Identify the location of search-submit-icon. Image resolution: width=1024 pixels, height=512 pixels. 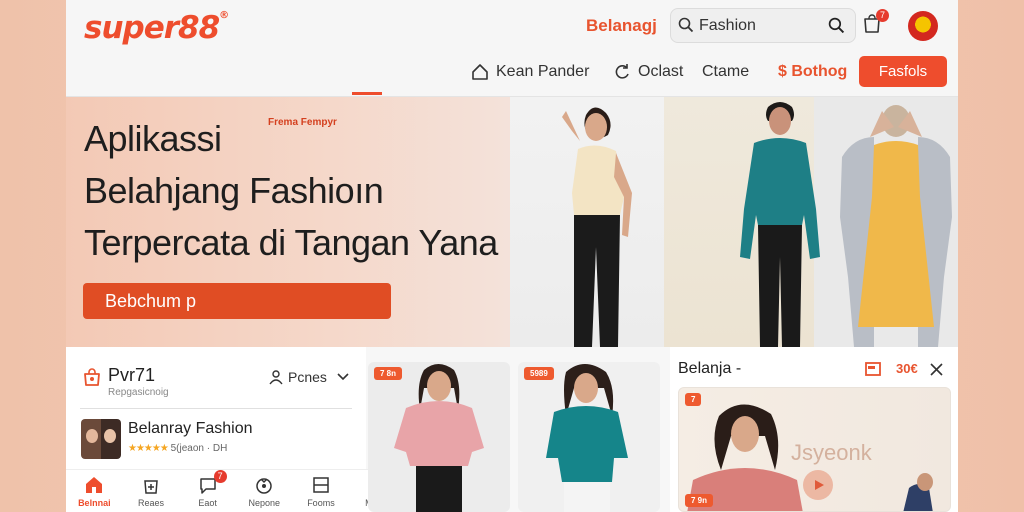
(836, 25).